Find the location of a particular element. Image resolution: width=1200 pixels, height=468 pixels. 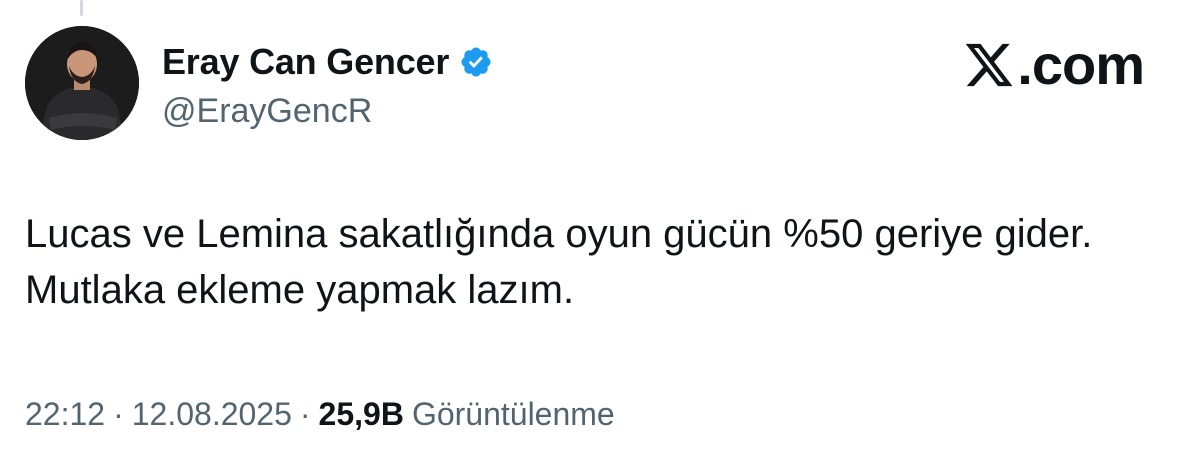

avatar-image is located at coordinates (82, 83).